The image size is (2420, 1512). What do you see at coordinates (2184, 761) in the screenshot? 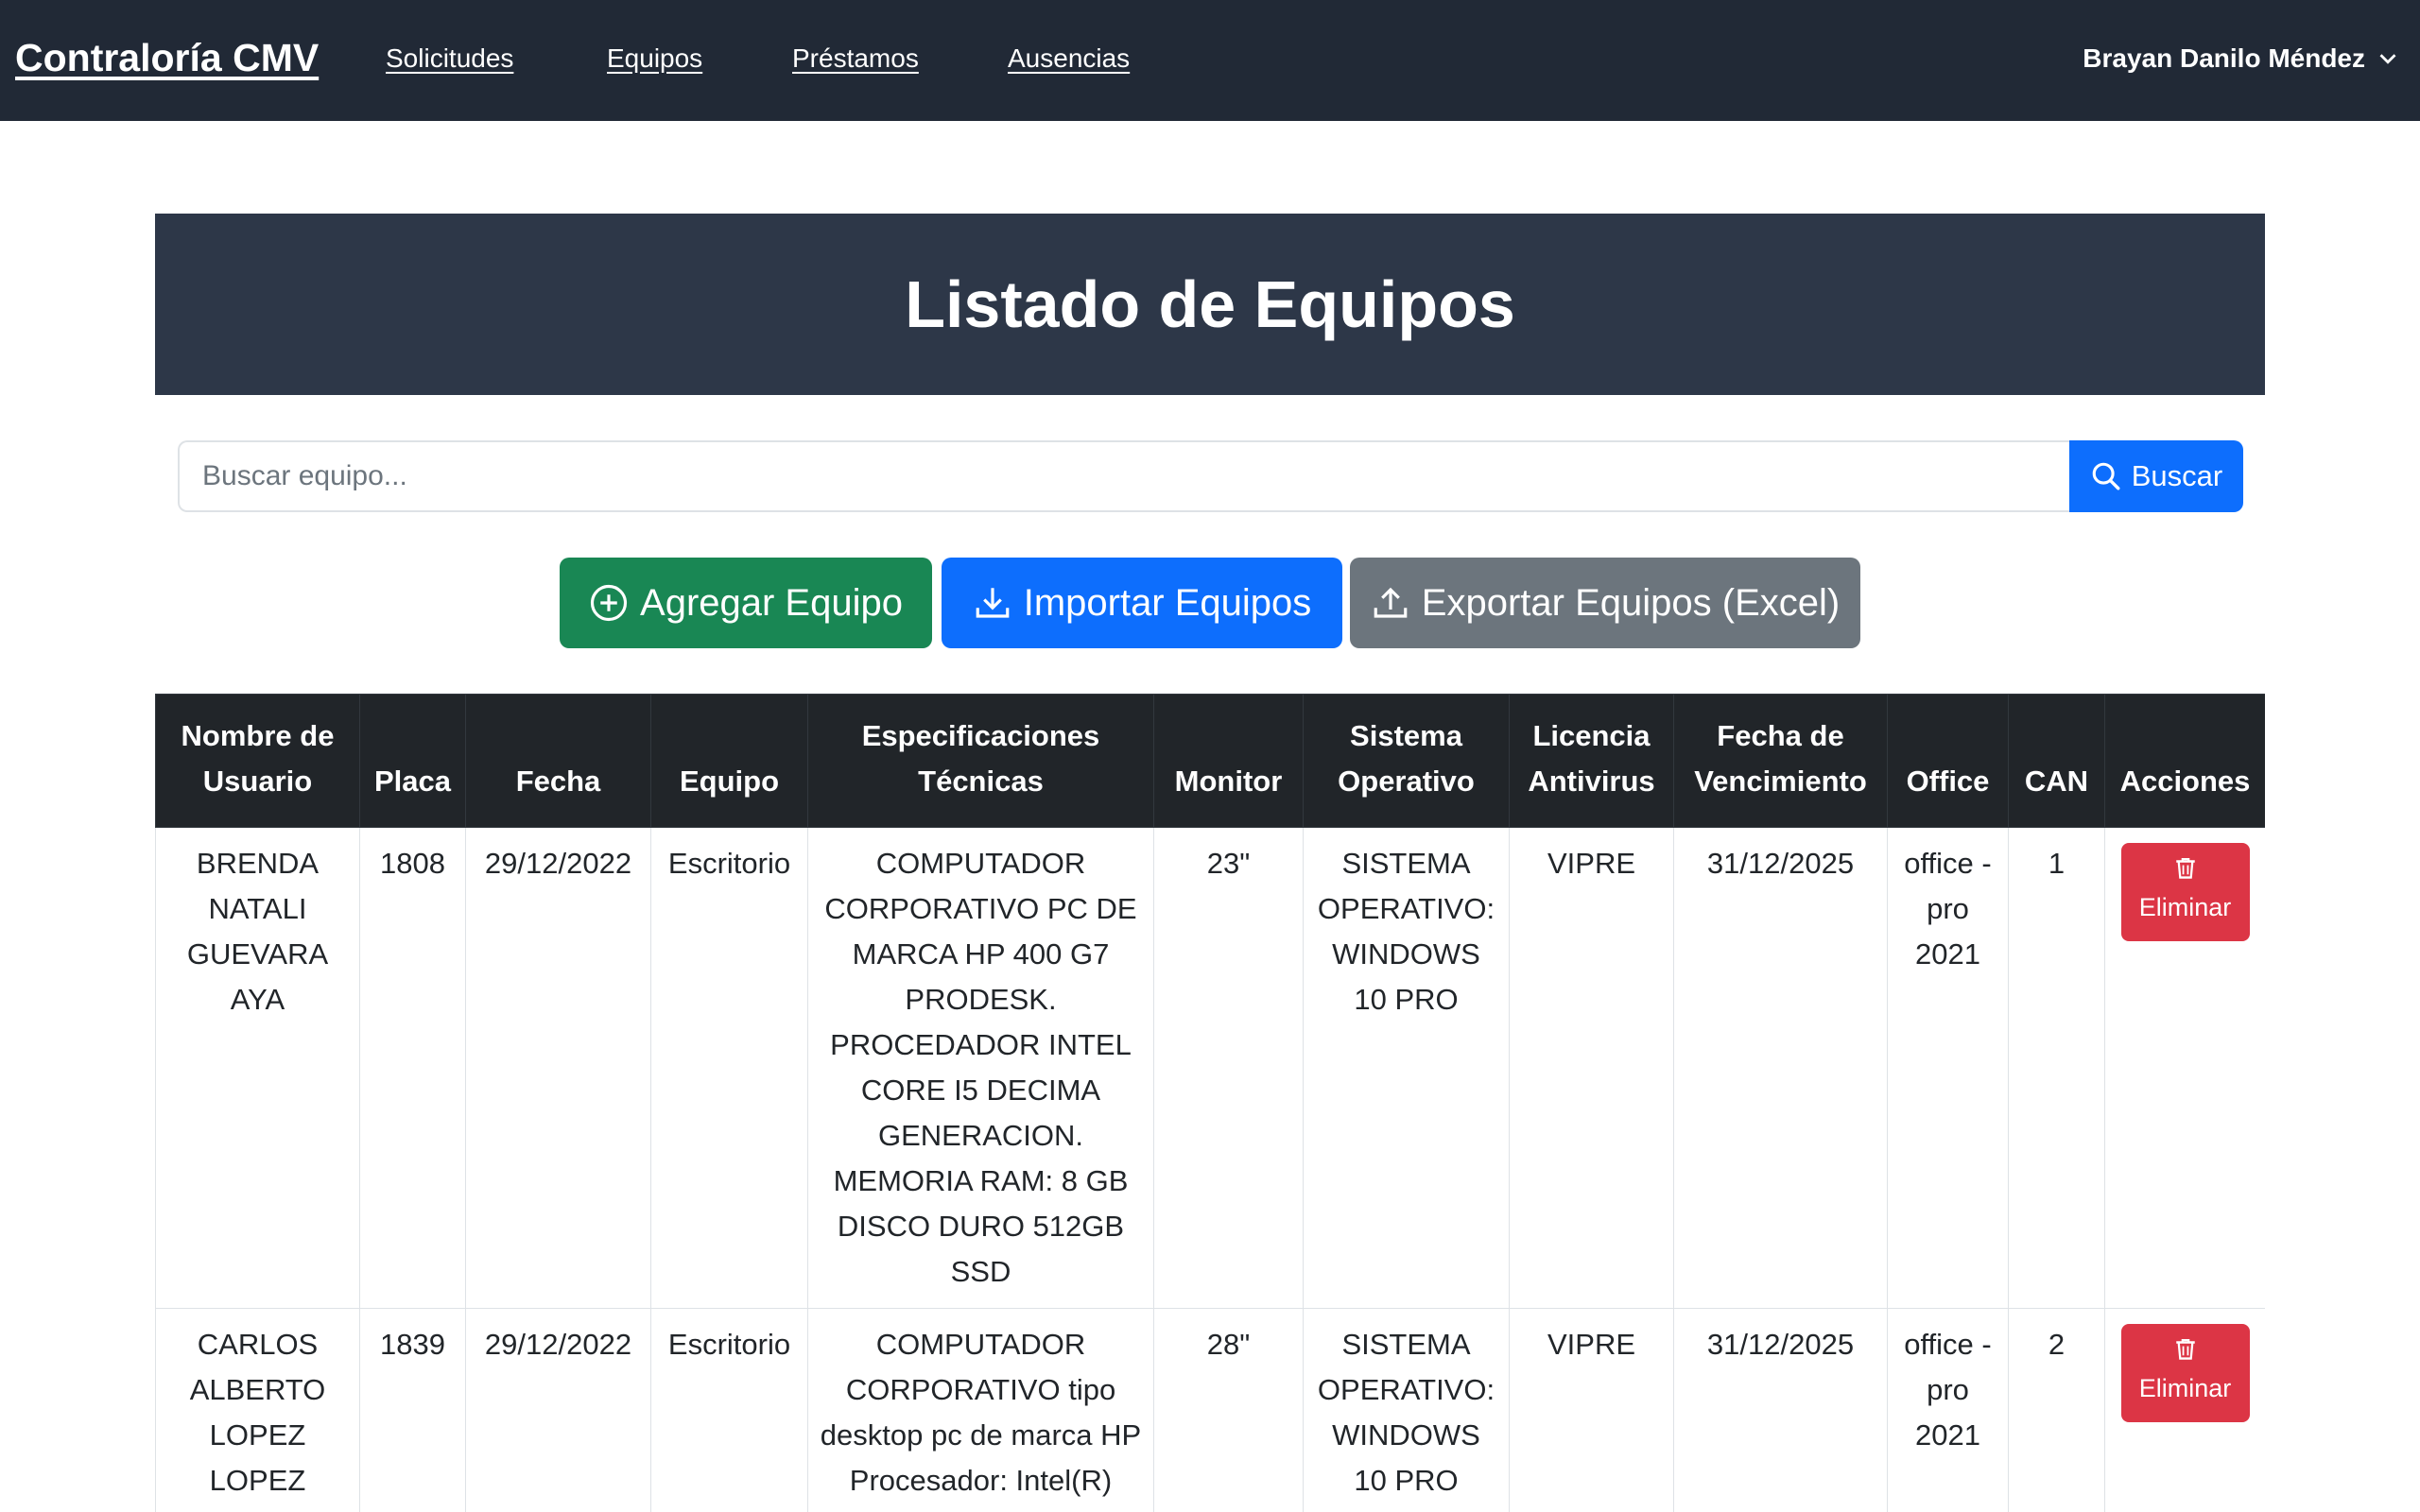
I see `col-header-acciones: Acciones` at bounding box center [2184, 761].